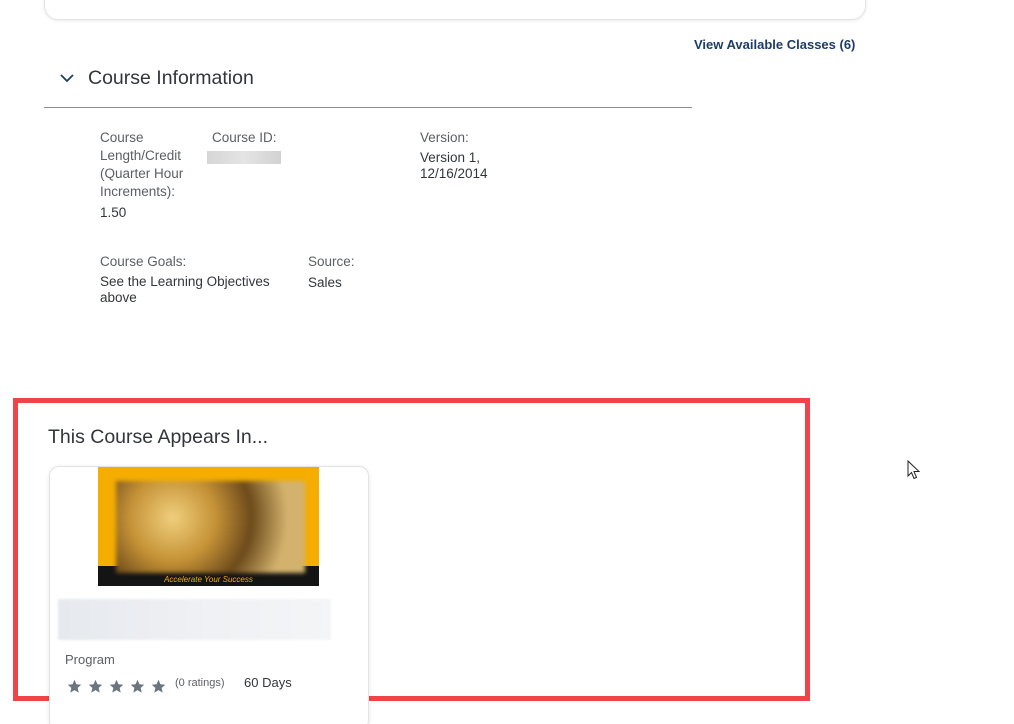 The height and width of the screenshot is (724, 1014). What do you see at coordinates (368, 107) in the screenshot?
I see `section-divider` at bounding box center [368, 107].